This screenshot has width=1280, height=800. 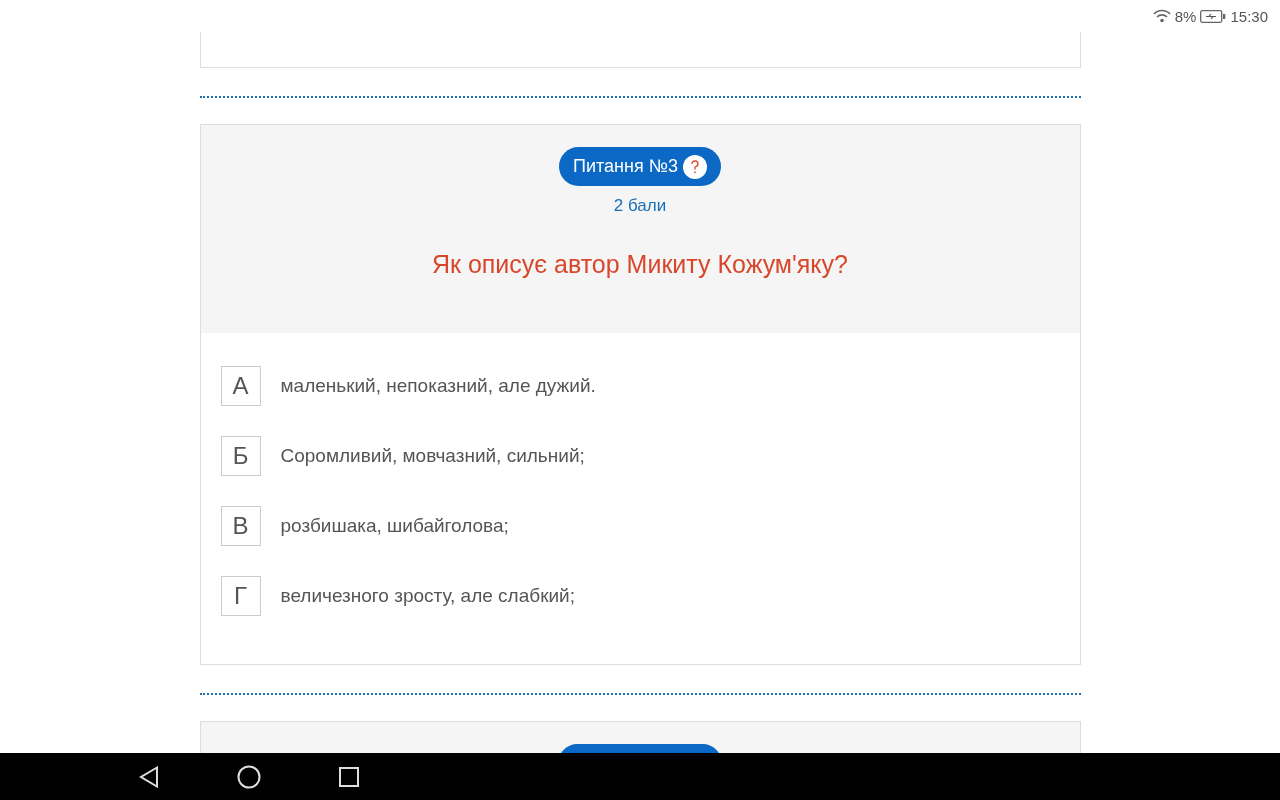 I want to click on option-letter: Г, so click(x=240, y=596).